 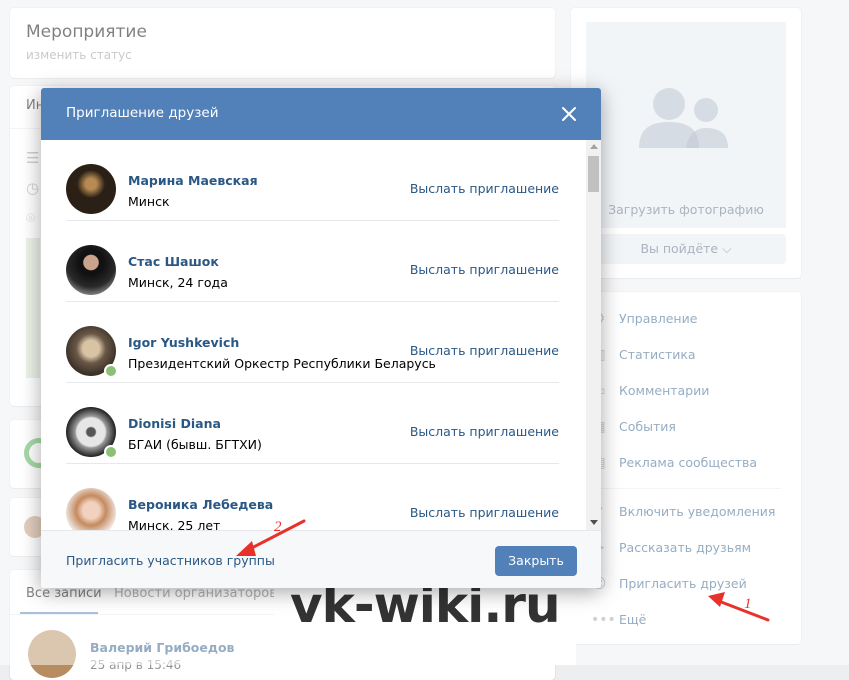 What do you see at coordinates (503, 570) in the screenshot?
I see `annotation-layer: 2 1` at bounding box center [503, 570].